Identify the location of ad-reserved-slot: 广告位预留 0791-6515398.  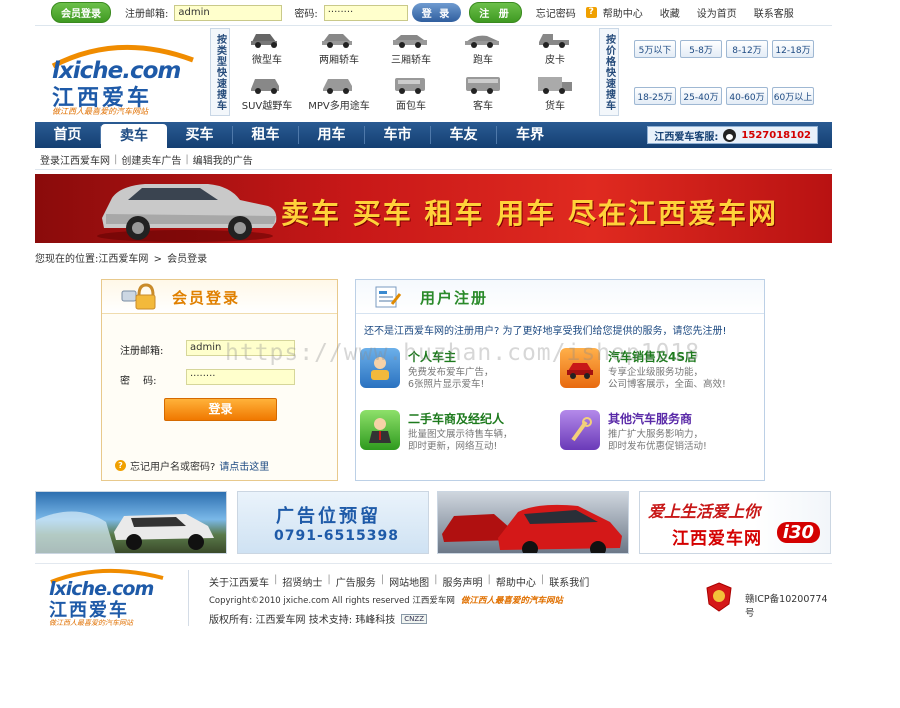
(333, 522).